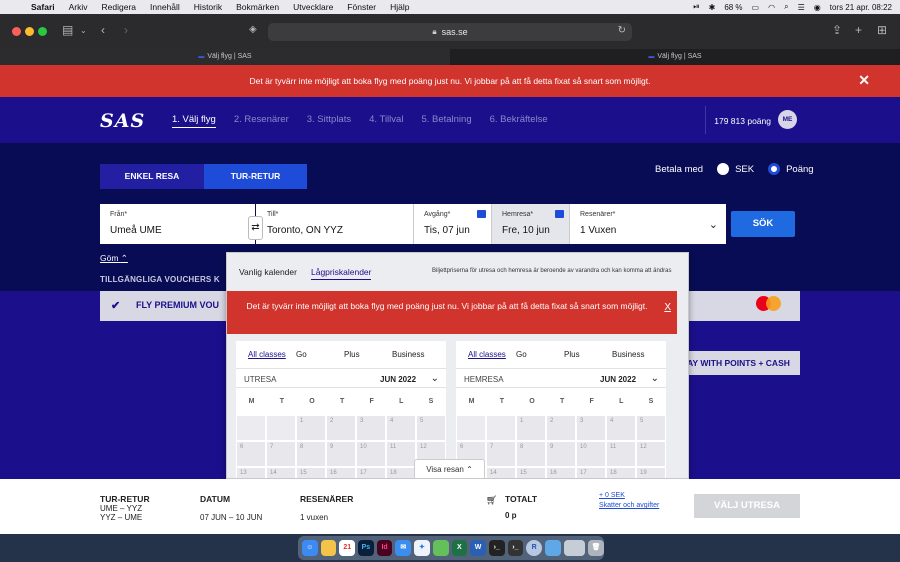 The height and width of the screenshot is (562, 900). Describe the element at coordinates (675, 57) in the screenshot. I see `tab-inactive: ▬ Välj flyg | SAS` at that location.